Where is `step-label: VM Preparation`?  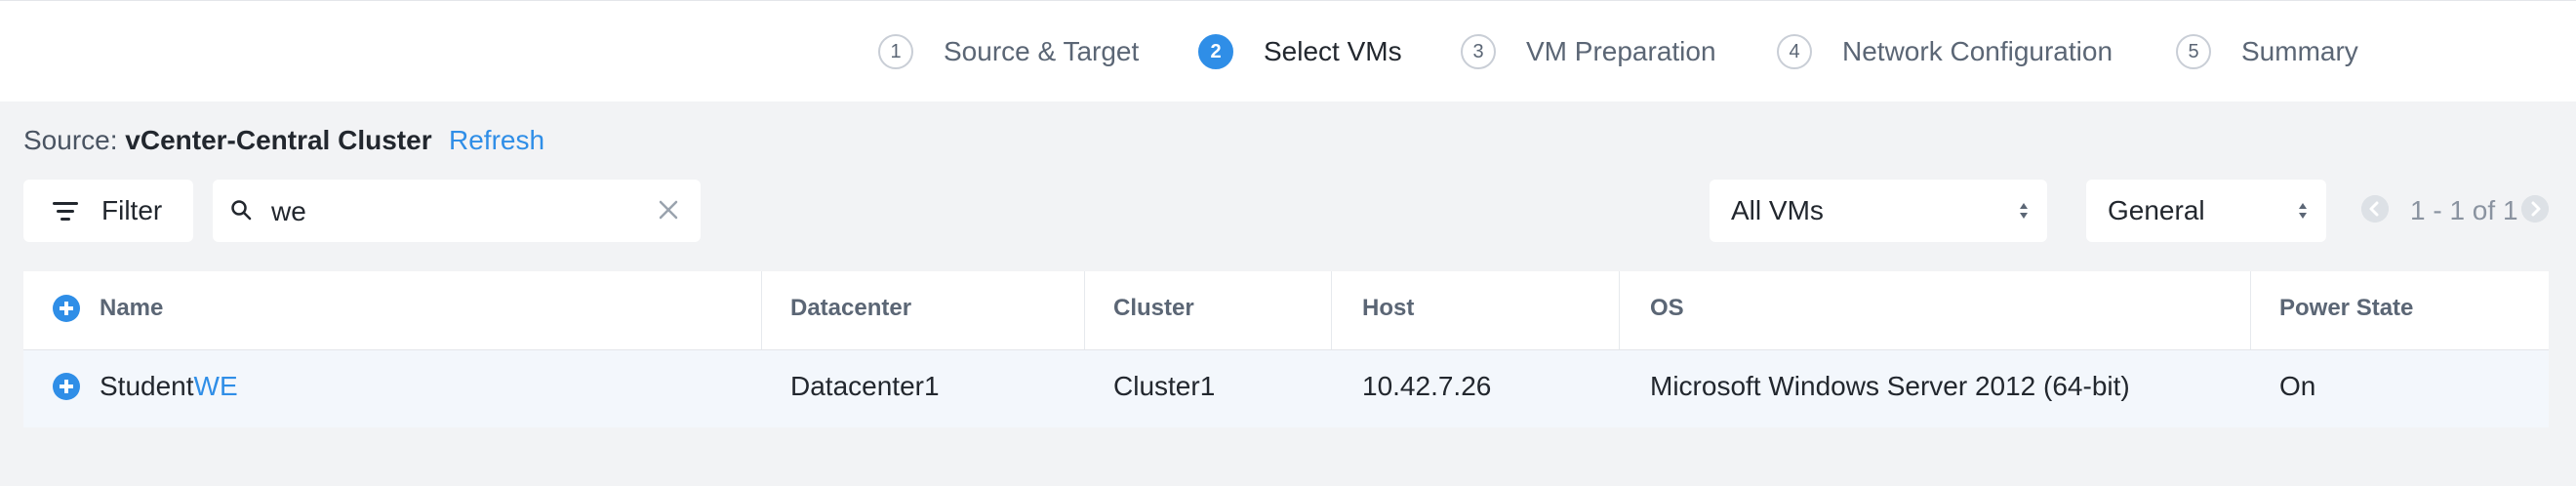 step-label: VM Preparation is located at coordinates (1621, 51).